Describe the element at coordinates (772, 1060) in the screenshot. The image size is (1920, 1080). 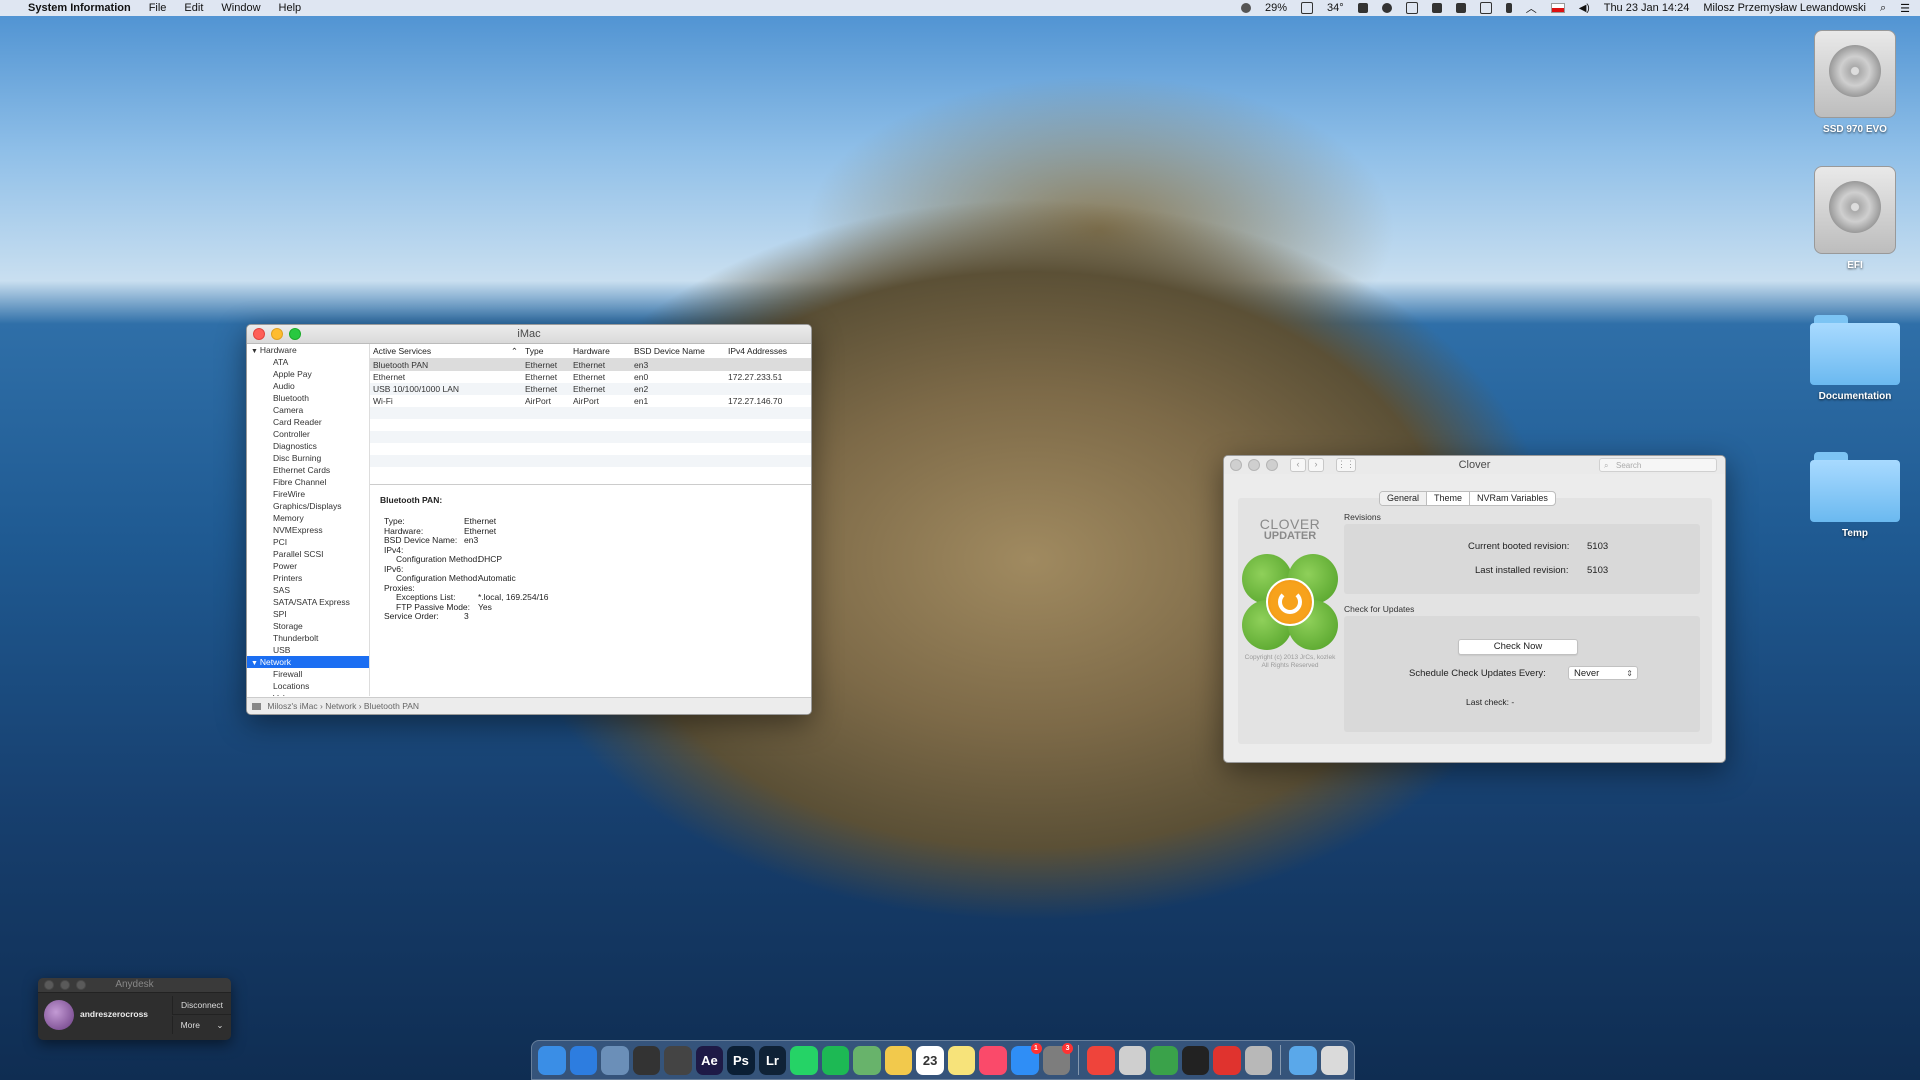
I see `lightroom-icon: Lr` at that location.